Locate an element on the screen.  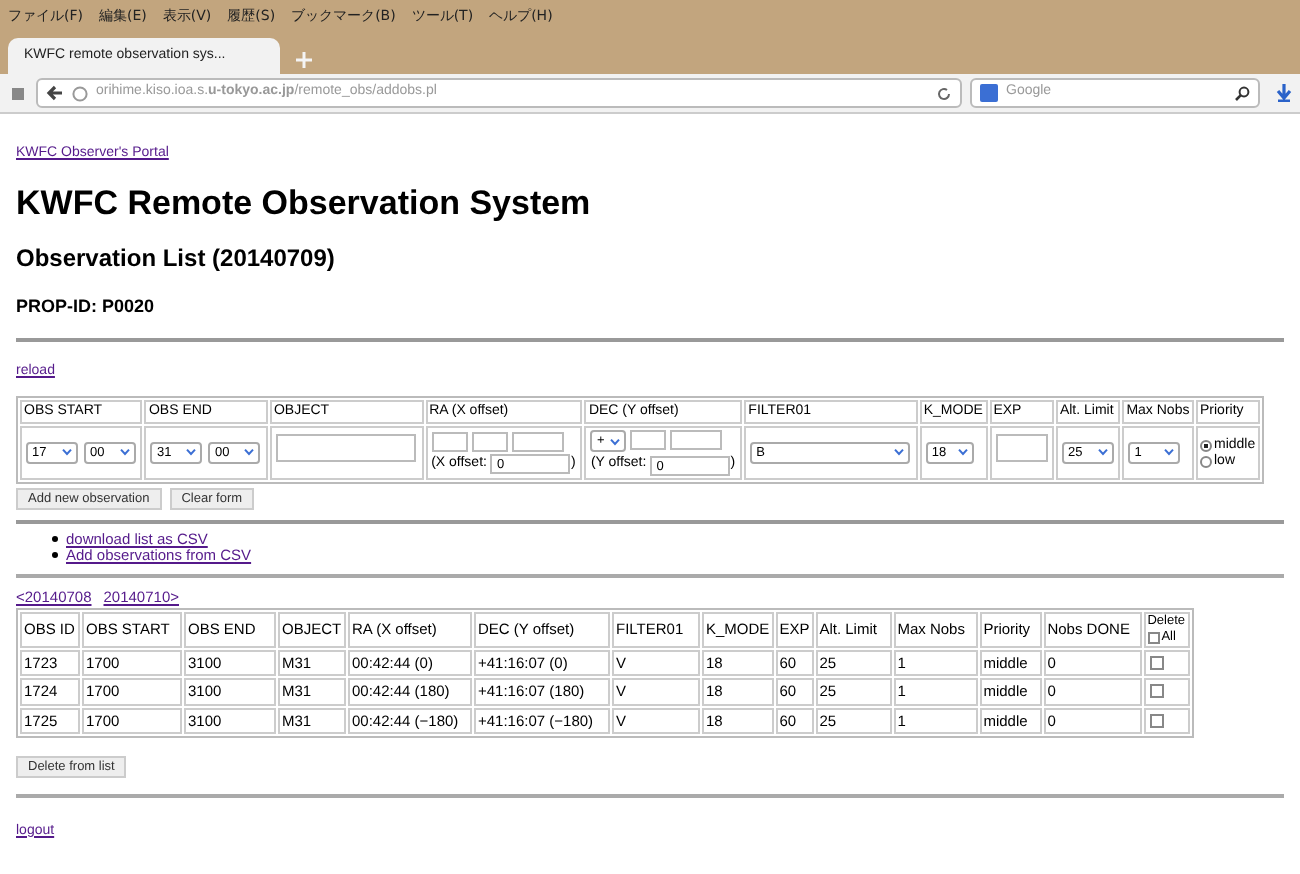
exp-field is located at coordinates (1021, 448).